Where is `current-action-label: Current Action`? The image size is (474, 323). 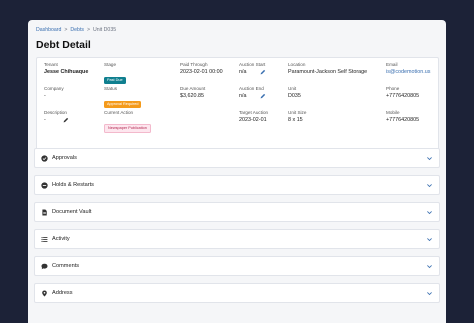 current-action-label: Current Action is located at coordinates (119, 112).